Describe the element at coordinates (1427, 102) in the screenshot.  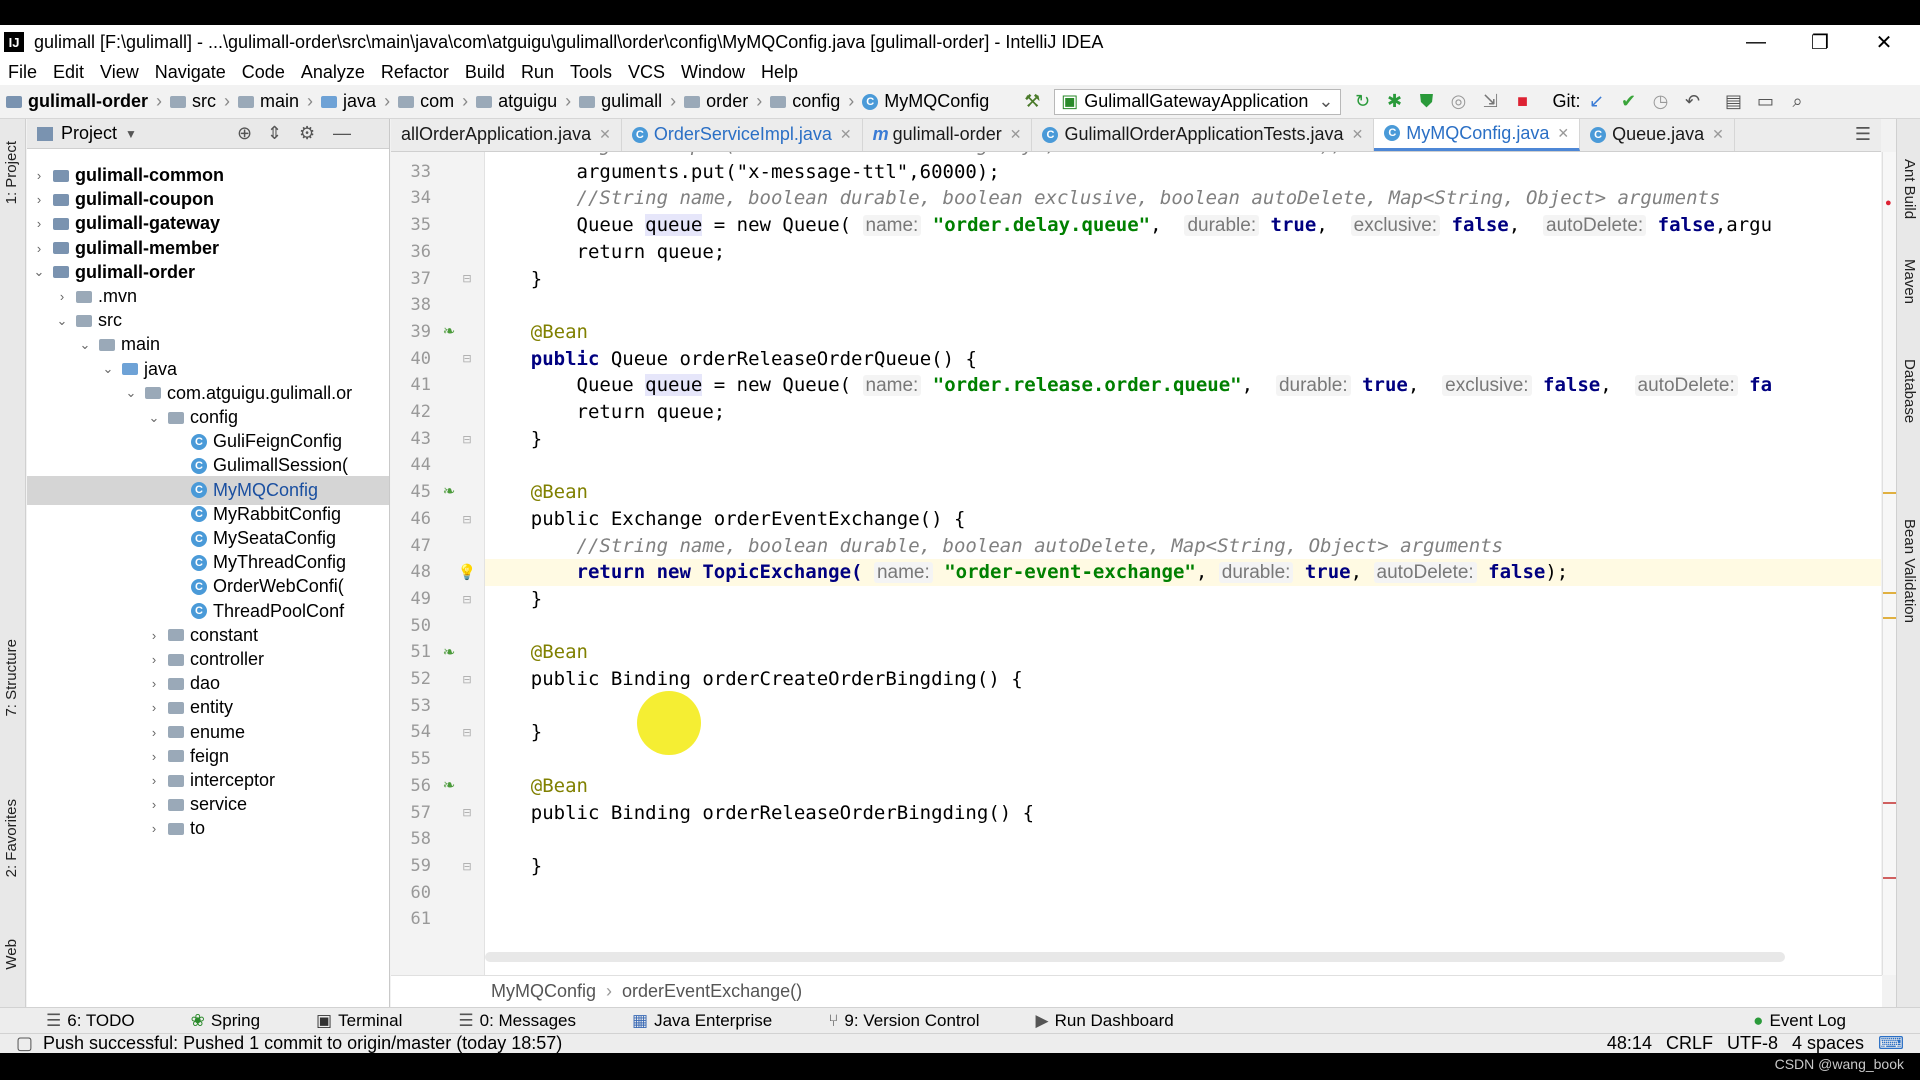
I see `coverage-icon: ⛊` at that location.